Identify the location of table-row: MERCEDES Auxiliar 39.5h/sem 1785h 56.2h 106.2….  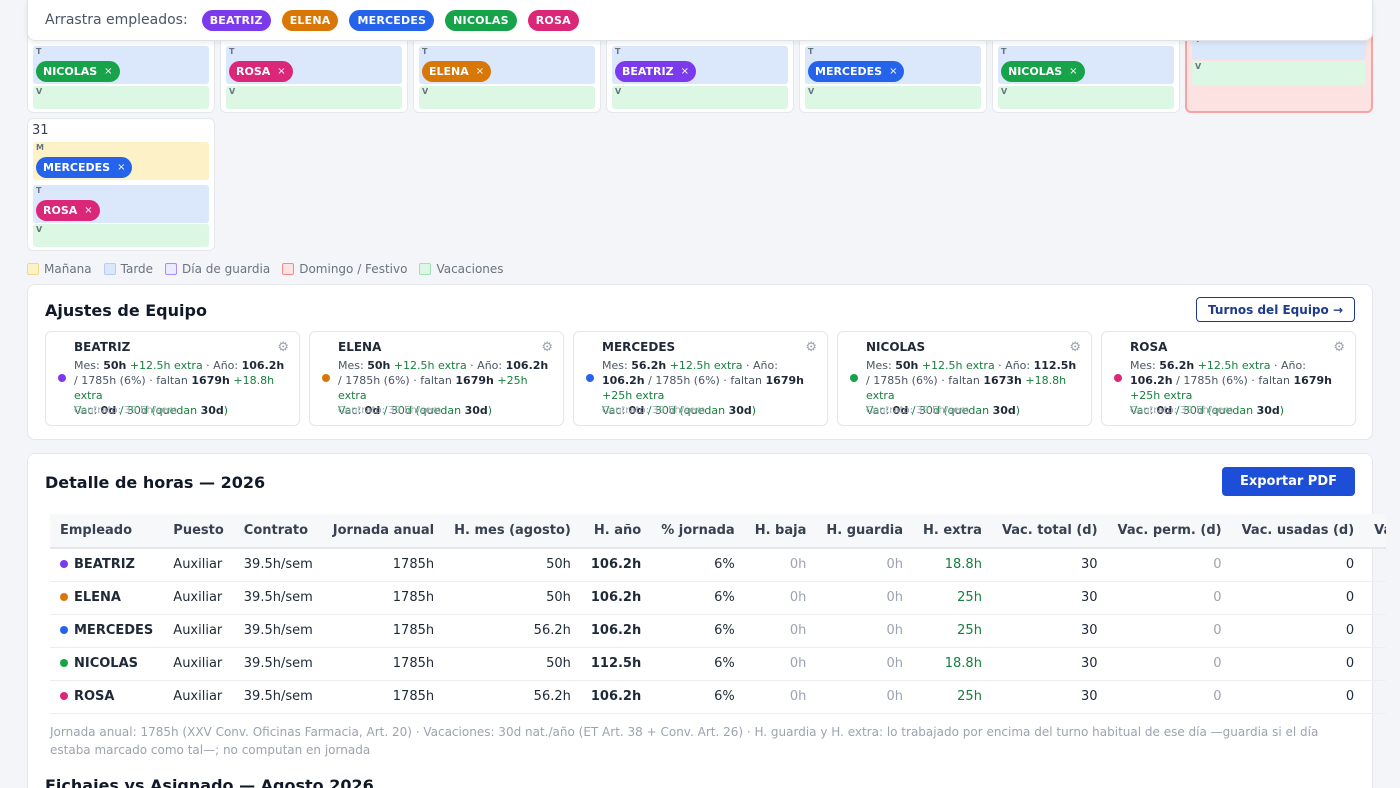
(718, 631).